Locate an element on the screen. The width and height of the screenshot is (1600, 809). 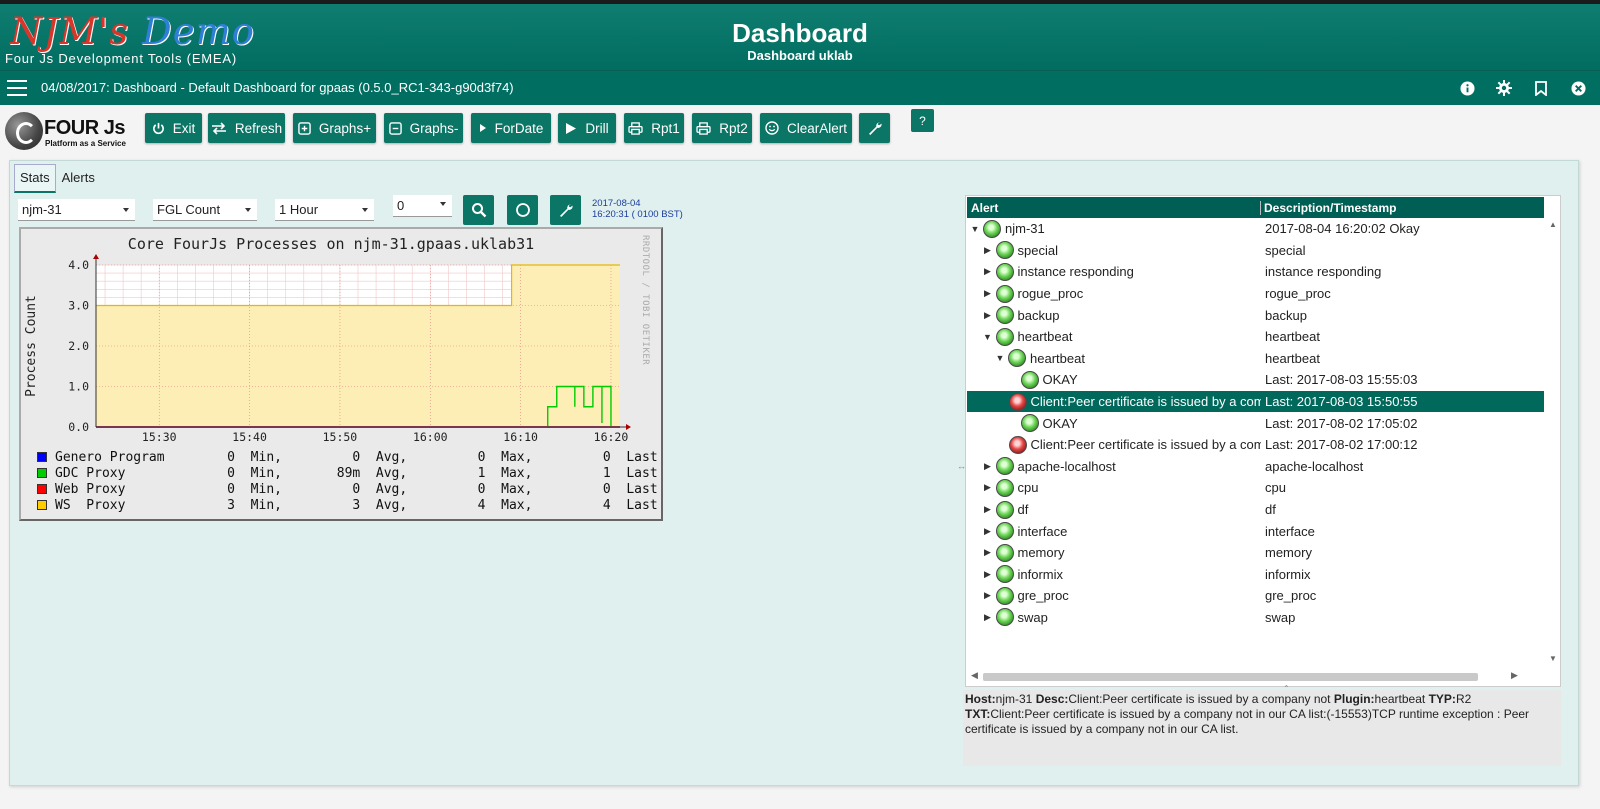
offset-select: 0 is located at coordinates (422, 206).